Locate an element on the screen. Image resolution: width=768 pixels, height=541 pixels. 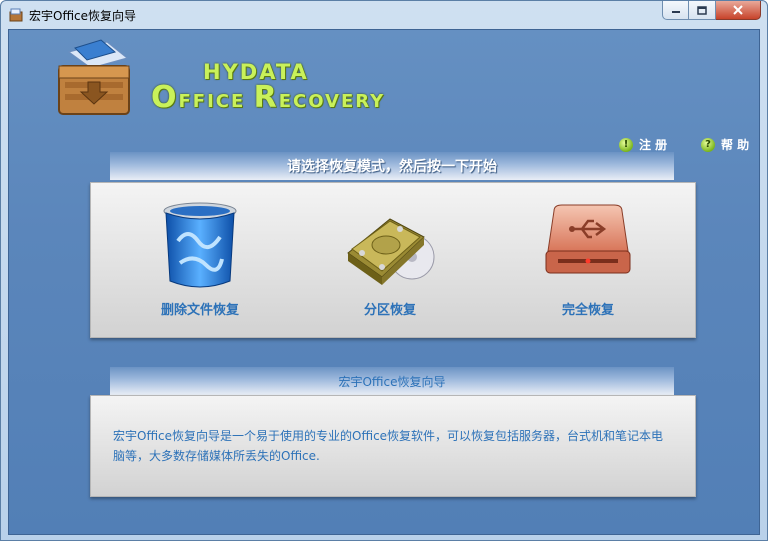
minimize-icon is located at coordinates (675, 12).